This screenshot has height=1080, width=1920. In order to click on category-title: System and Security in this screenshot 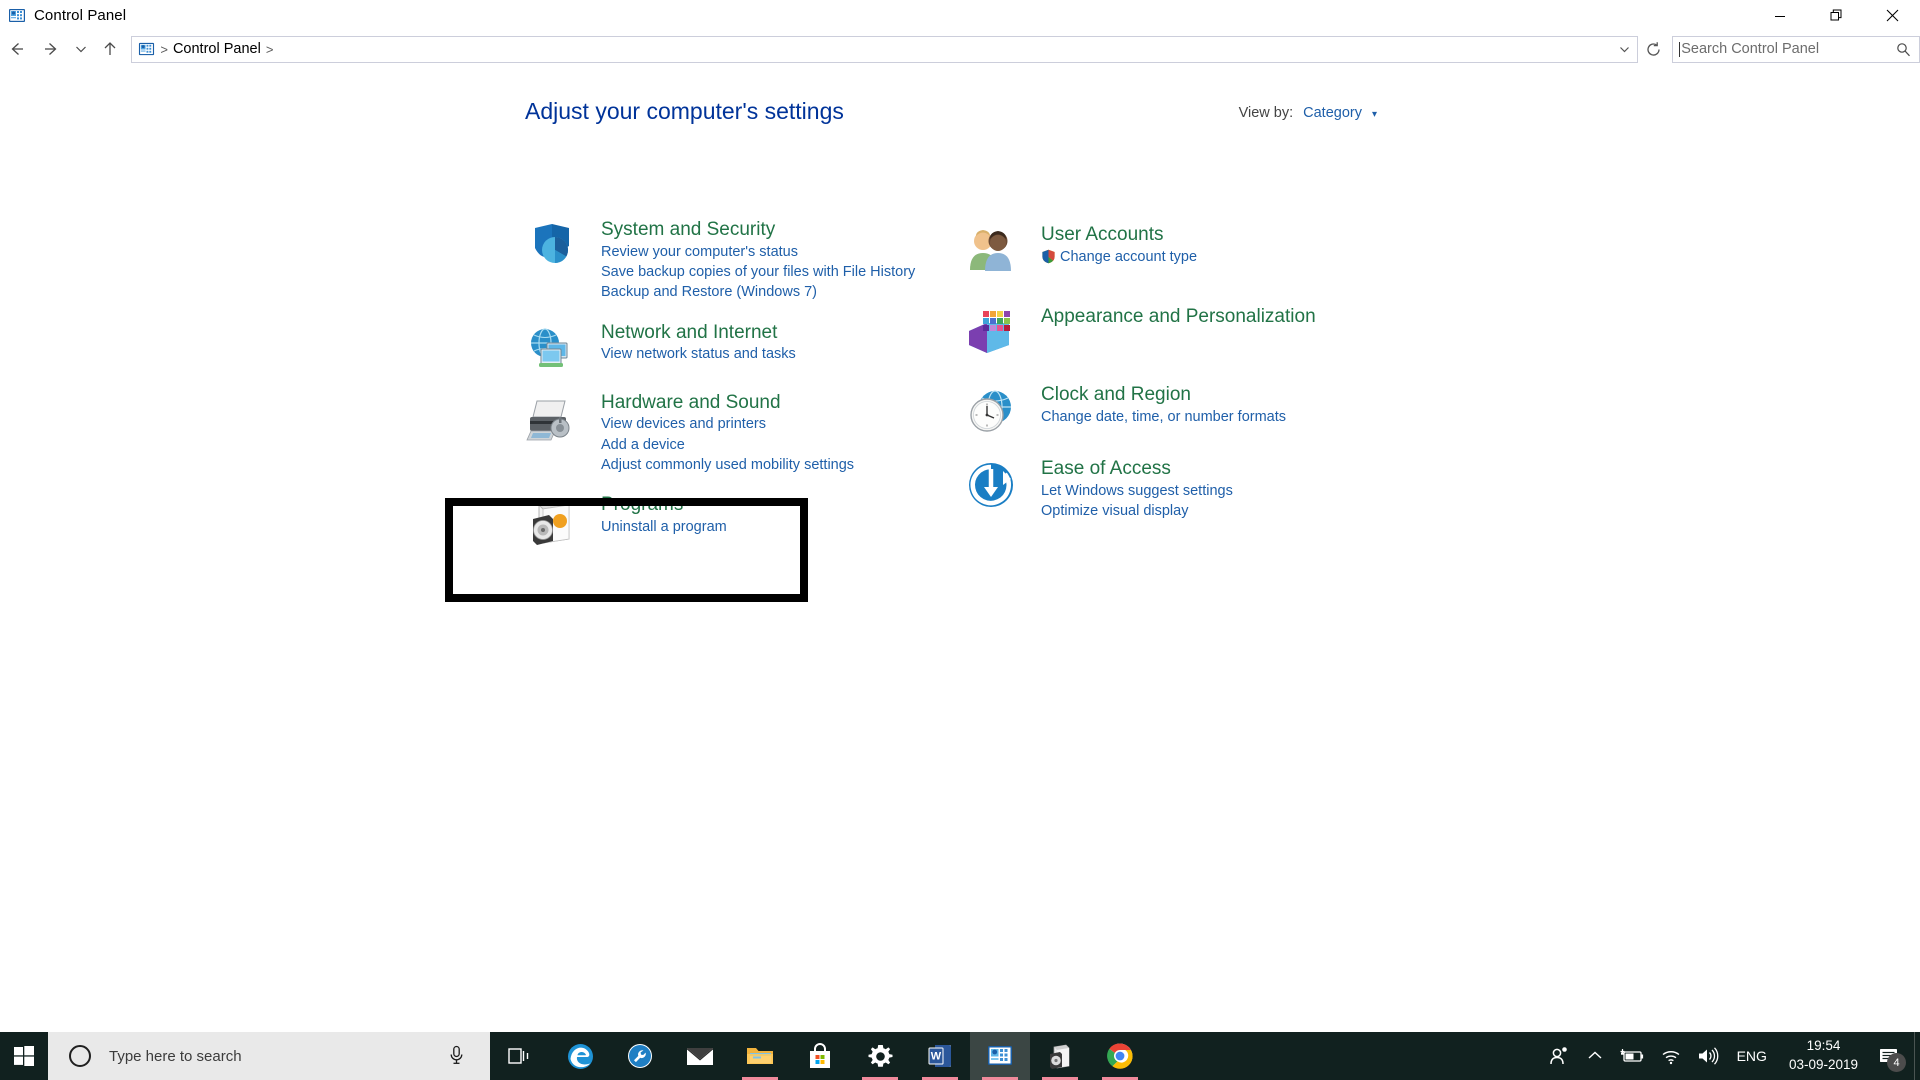, I will do `click(688, 230)`.